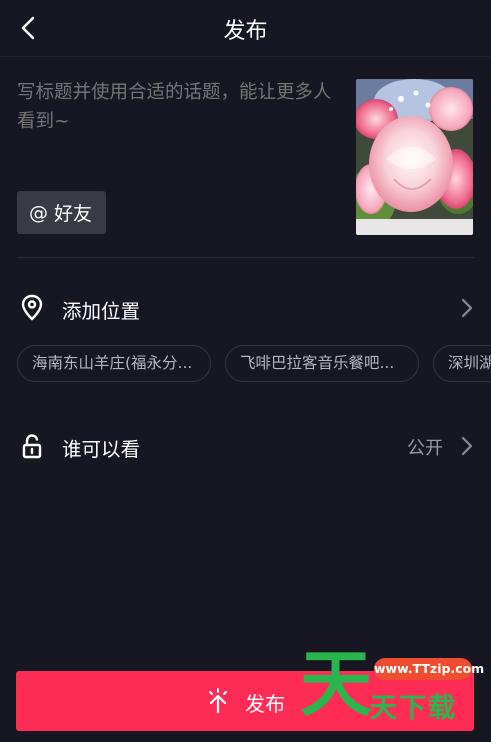  I want to click on location-pin-icon, so click(32, 307).